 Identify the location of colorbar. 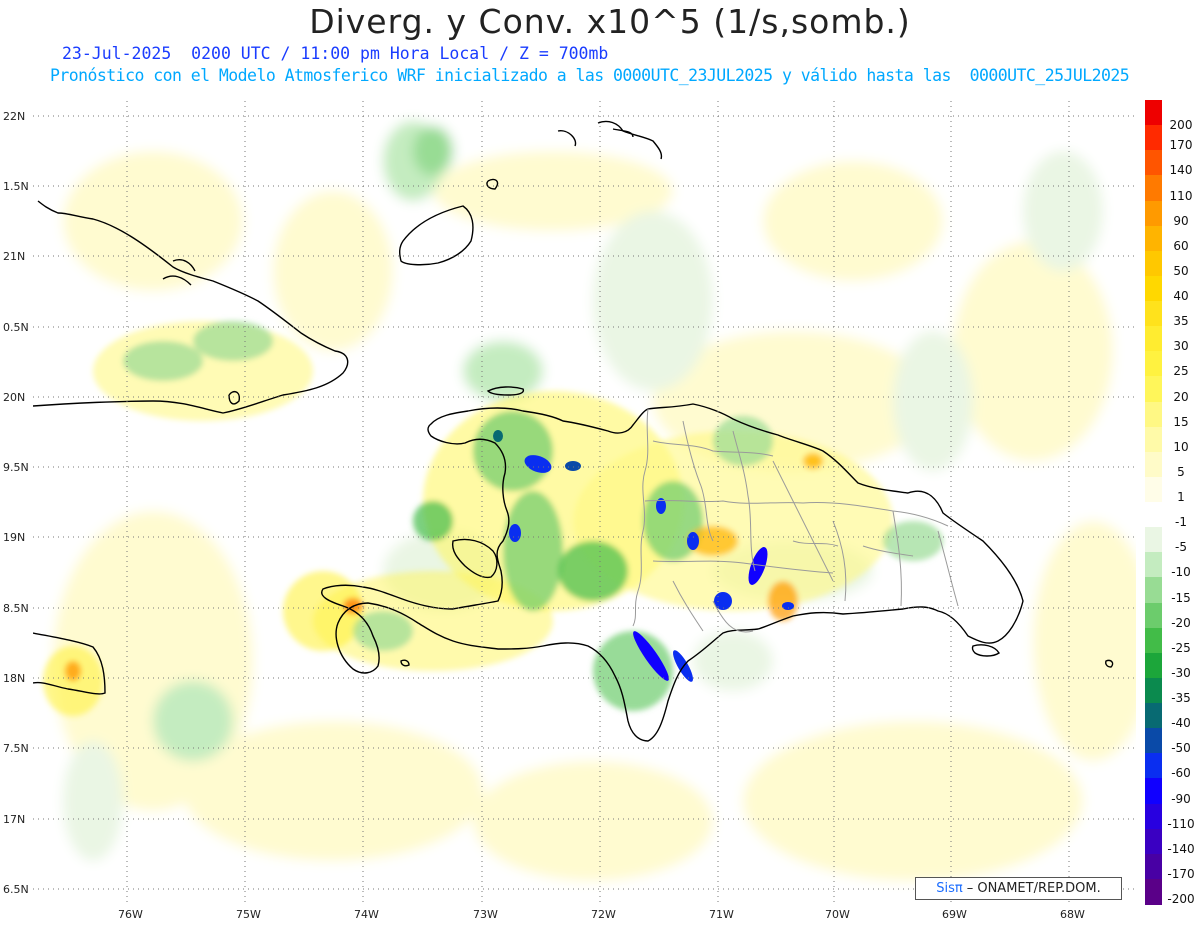
(1153, 502).